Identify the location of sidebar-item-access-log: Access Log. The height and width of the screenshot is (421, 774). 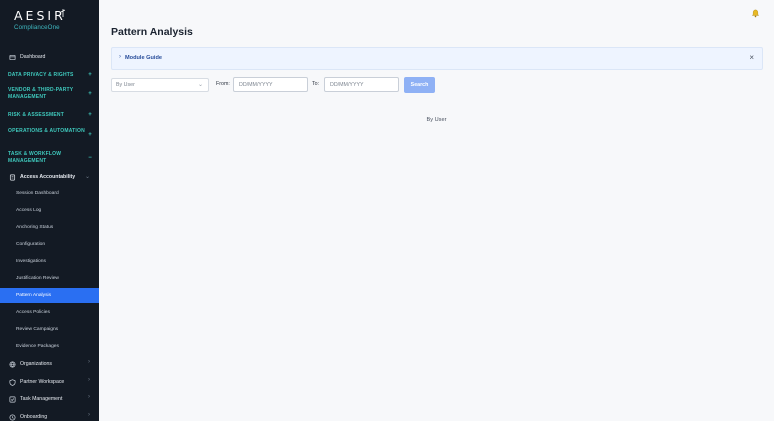
(49, 210).